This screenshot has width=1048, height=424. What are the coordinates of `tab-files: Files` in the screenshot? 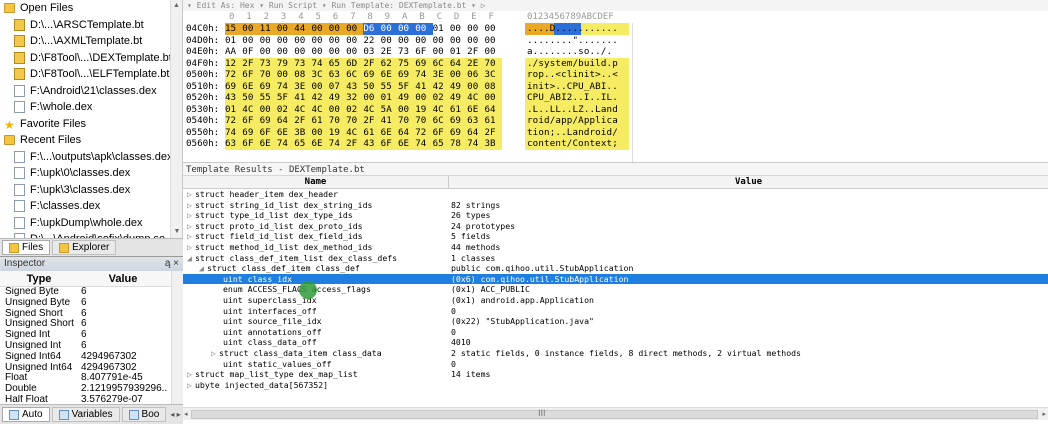 It's located at (26, 247).